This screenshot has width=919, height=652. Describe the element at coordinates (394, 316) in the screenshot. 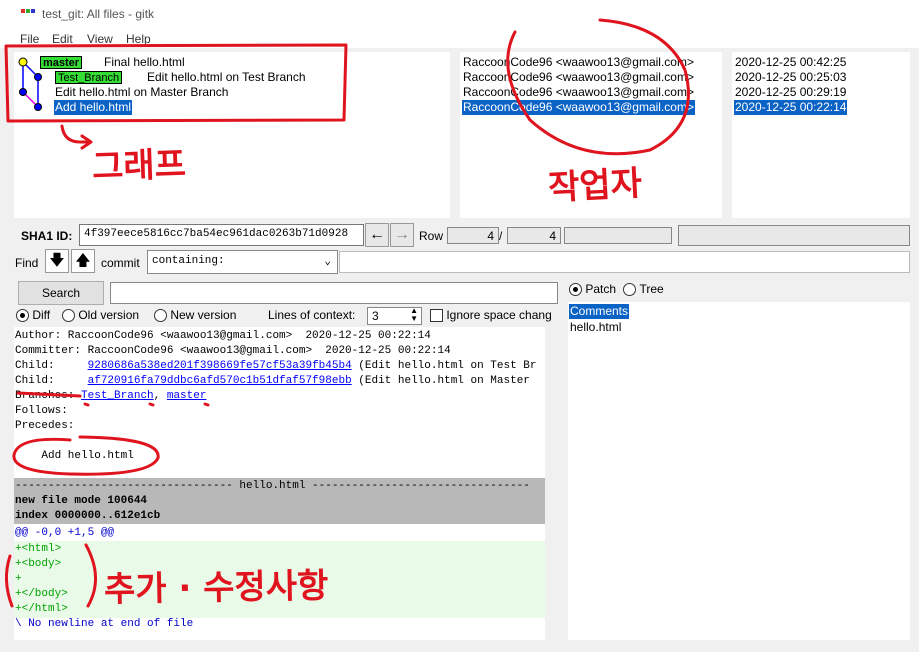

I see `context-spinbox: 3 ▲ ▼` at that location.